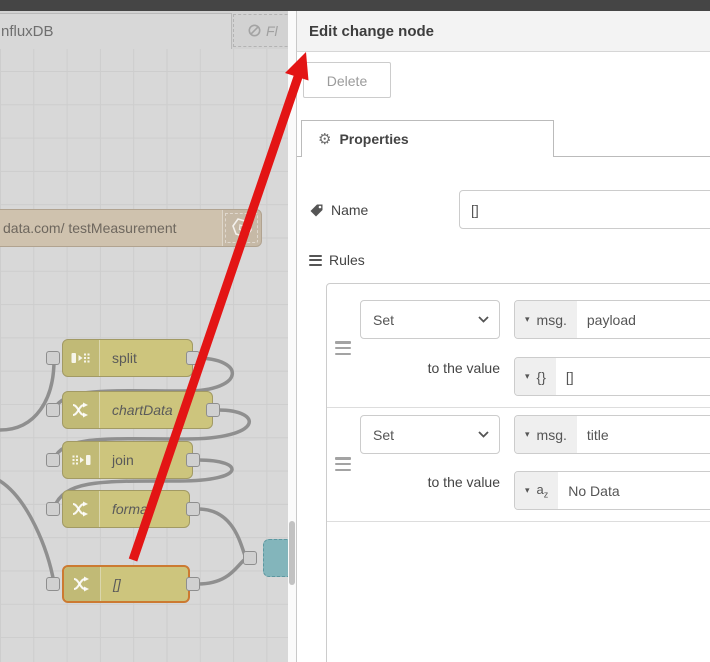  What do you see at coordinates (292, 336) in the screenshot?
I see `editor-vertical-scrollbar` at bounding box center [292, 336].